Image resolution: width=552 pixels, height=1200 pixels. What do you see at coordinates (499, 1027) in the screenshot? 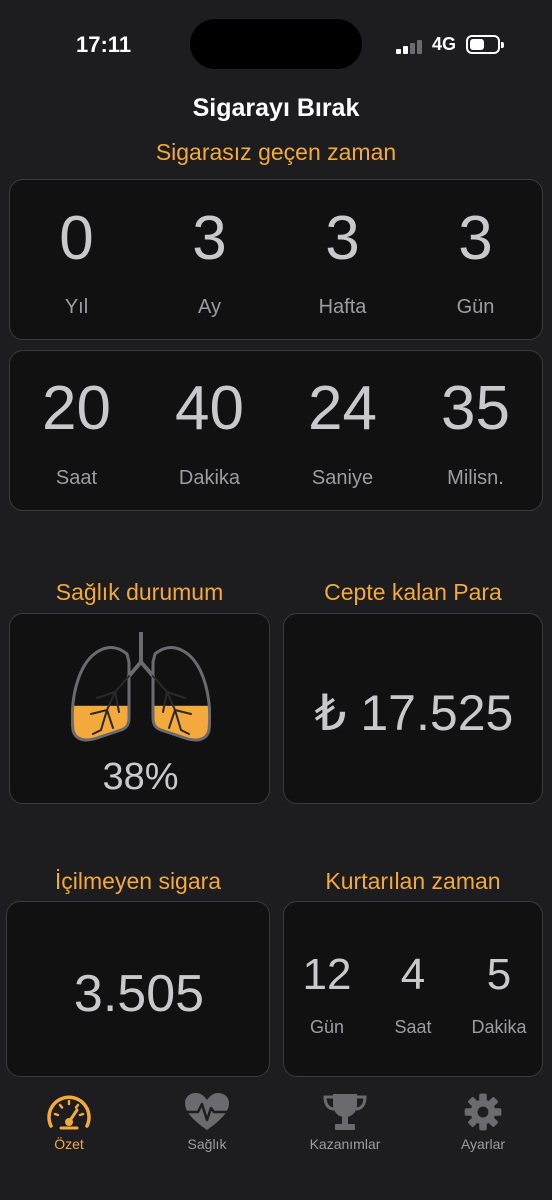
I see `saved-minutes-label: Dakika` at bounding box center [499, 1027].